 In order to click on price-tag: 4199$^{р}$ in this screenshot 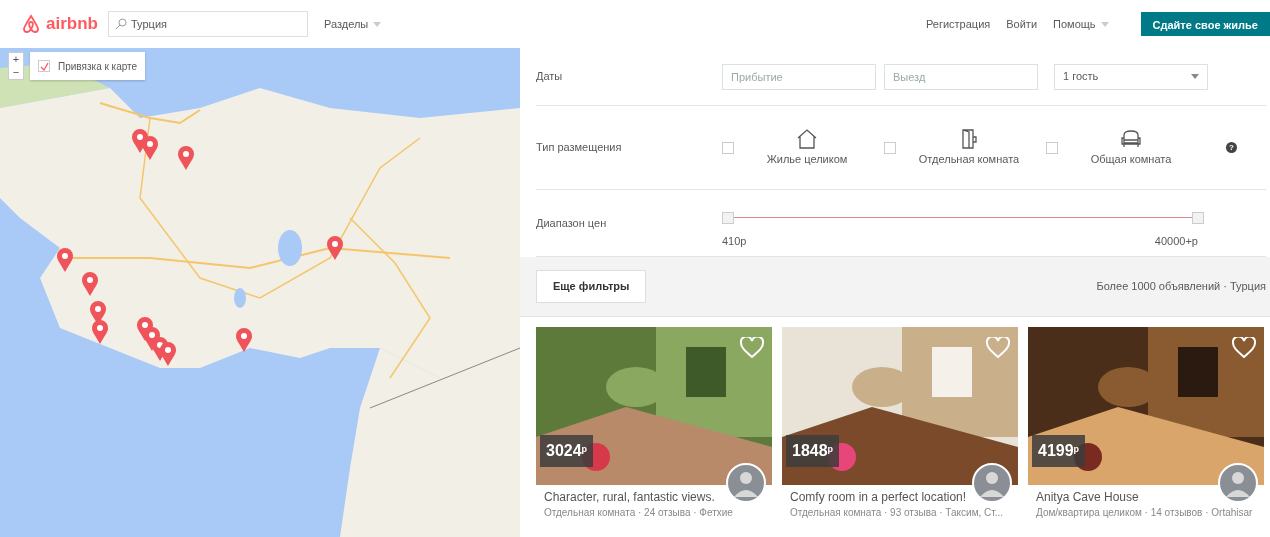, I will do `click(1059, 451)`.